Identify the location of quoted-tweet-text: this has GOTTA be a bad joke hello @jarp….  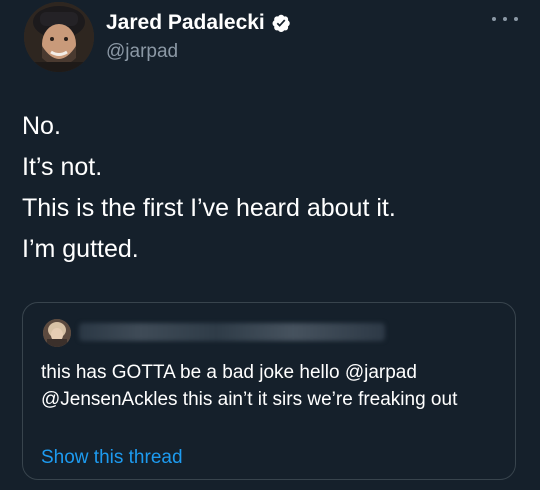
(249, 386).